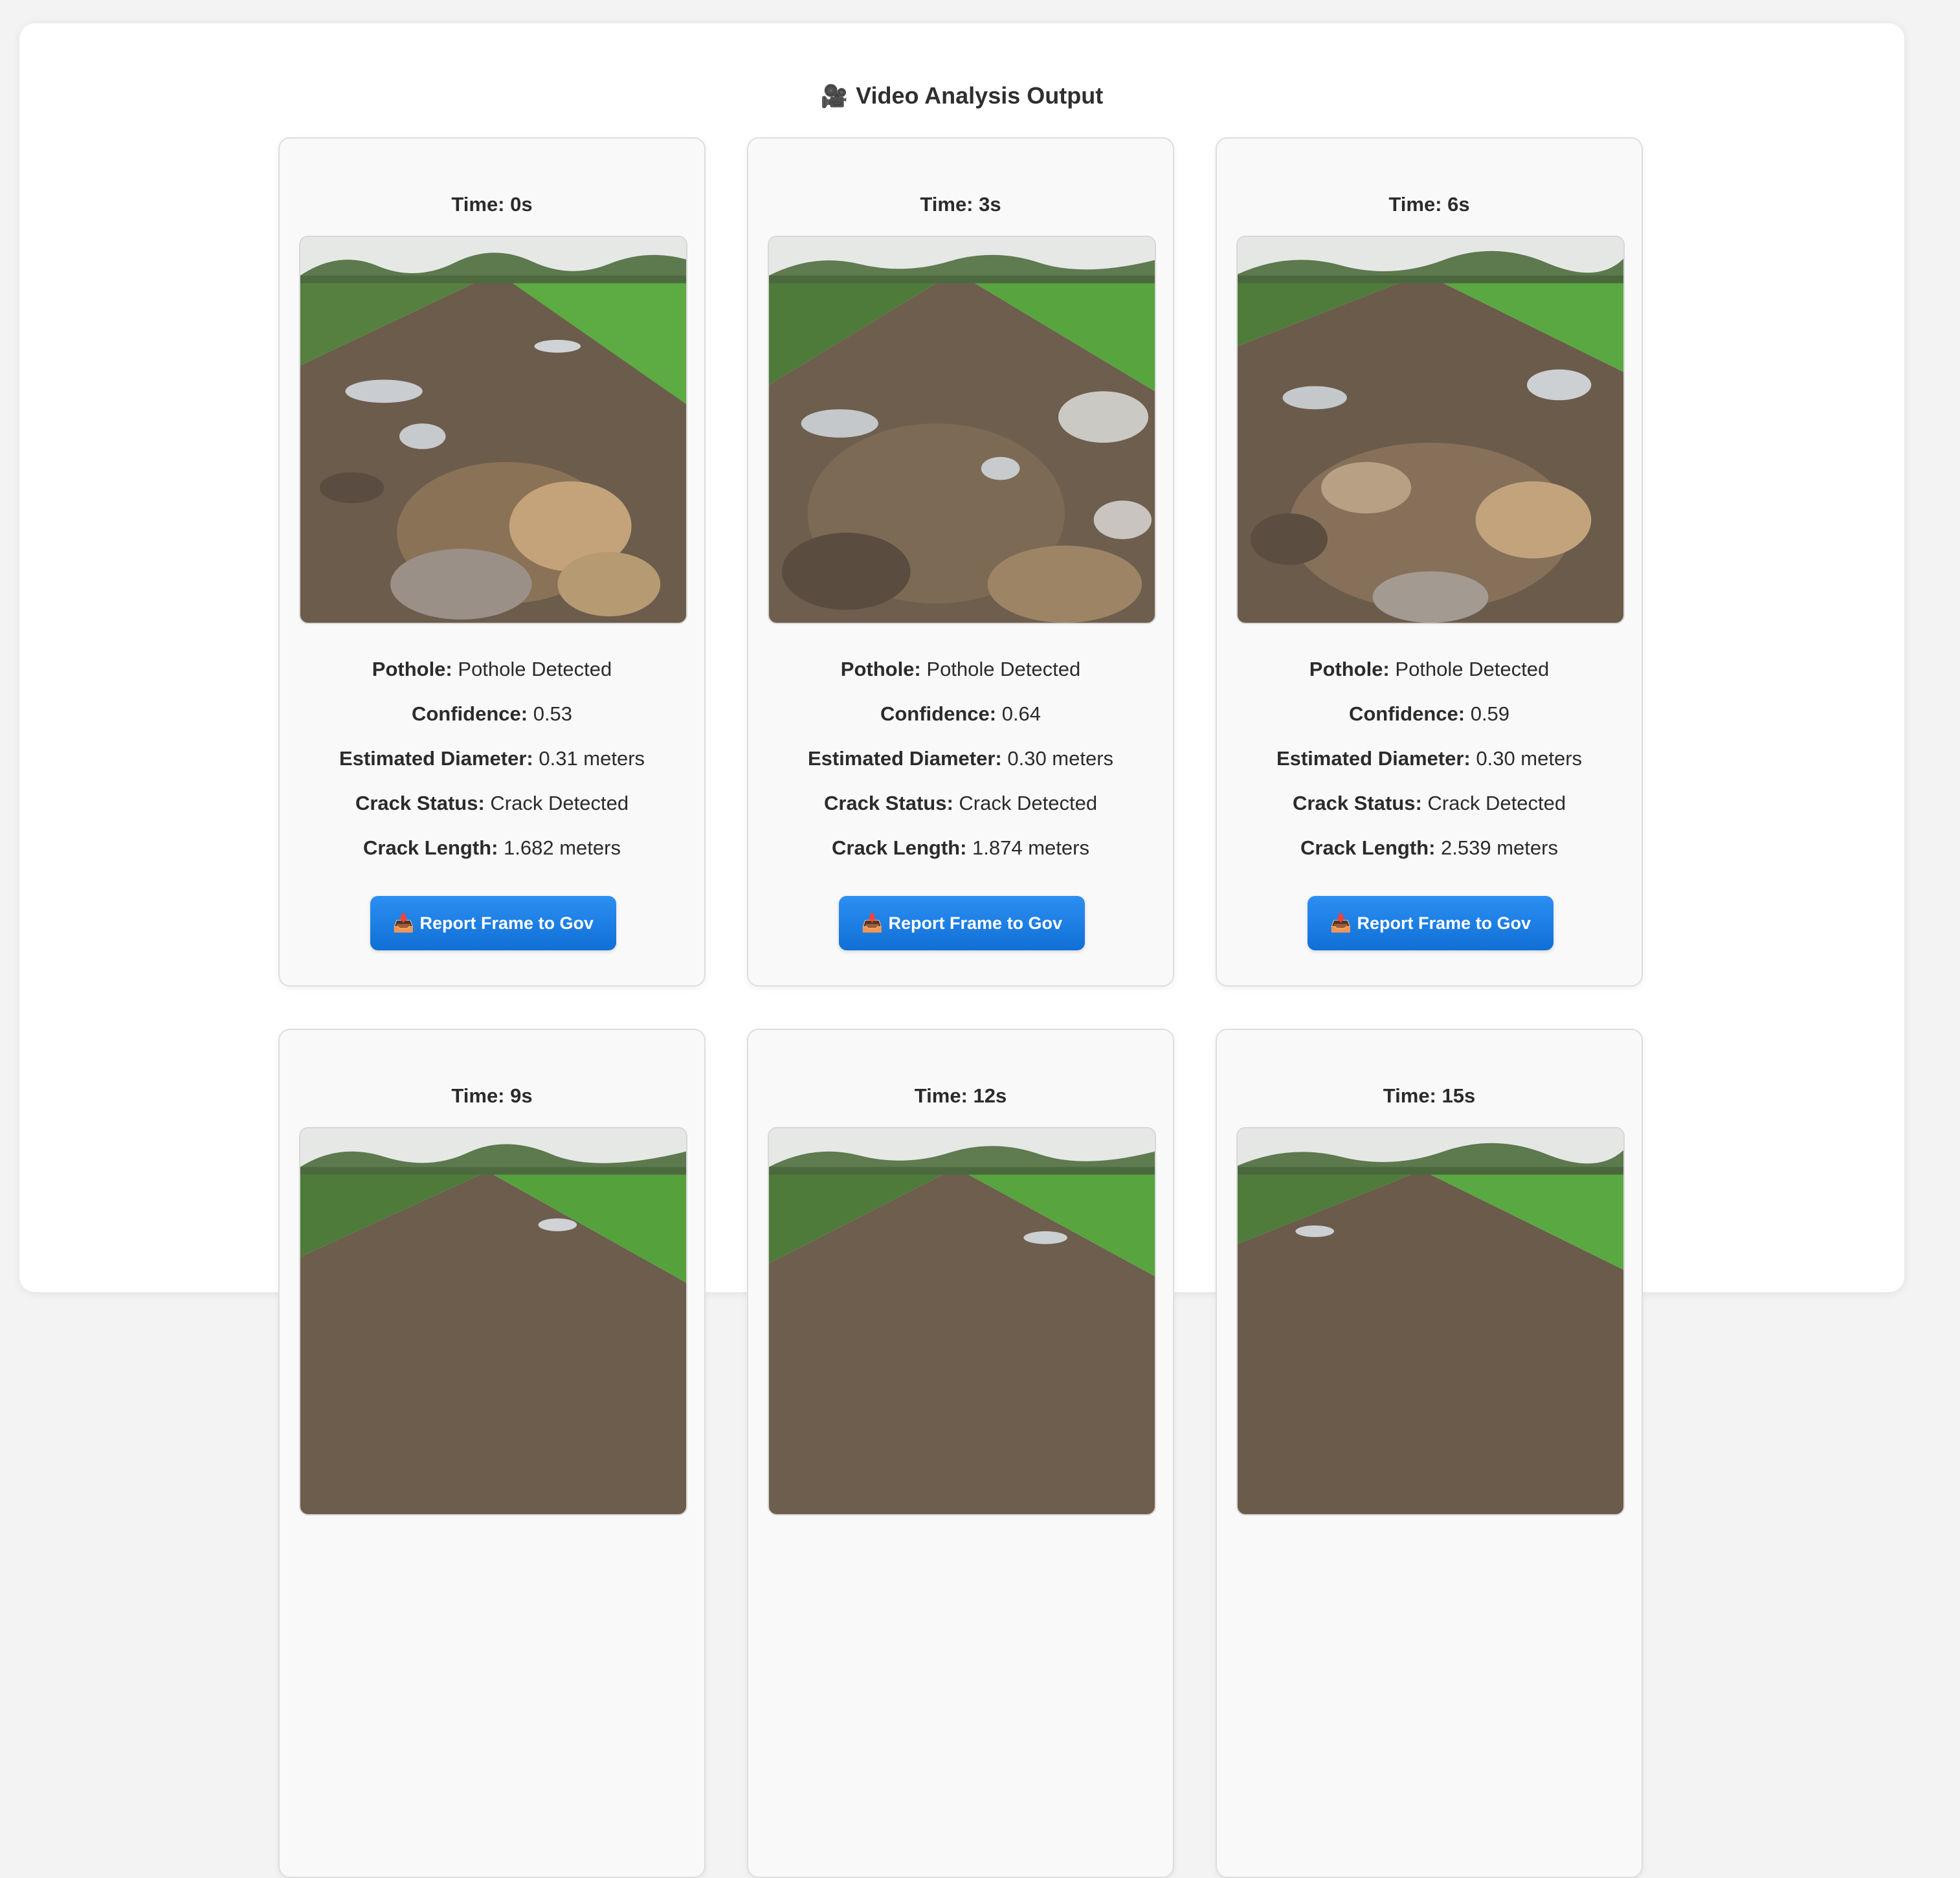 Image resolution: width=1960 pixels, height=1878 pixels. I want to click on confidence-value: Confidence: 0.64, so click(960, 713).